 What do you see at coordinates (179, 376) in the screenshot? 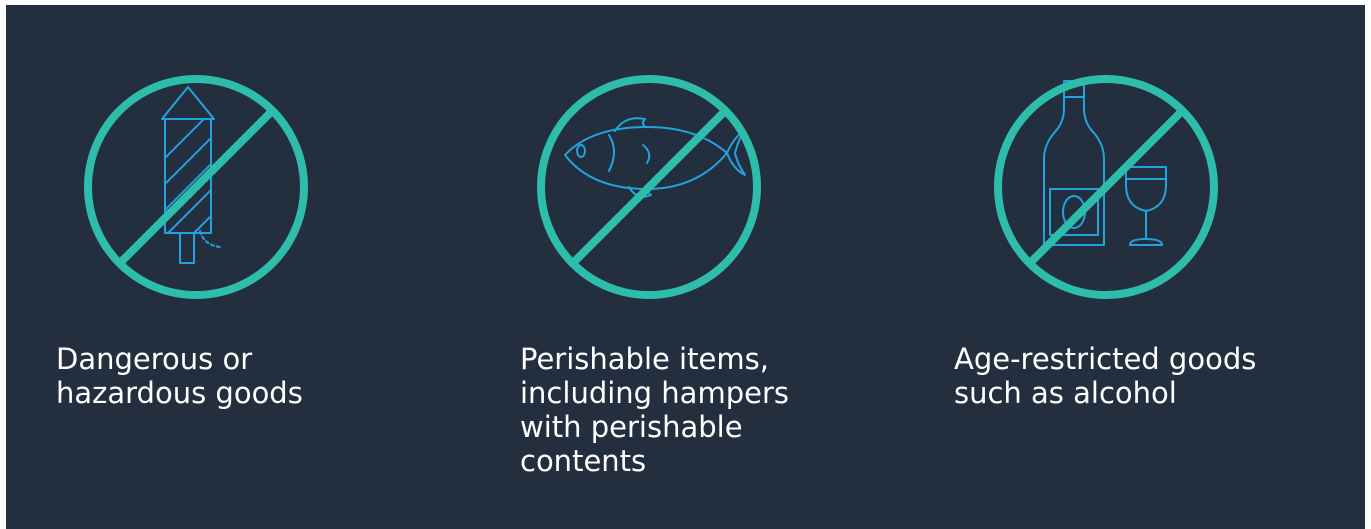
I see `item-label: Dangerous or hazardous goods` at bounding box center [179, 376].